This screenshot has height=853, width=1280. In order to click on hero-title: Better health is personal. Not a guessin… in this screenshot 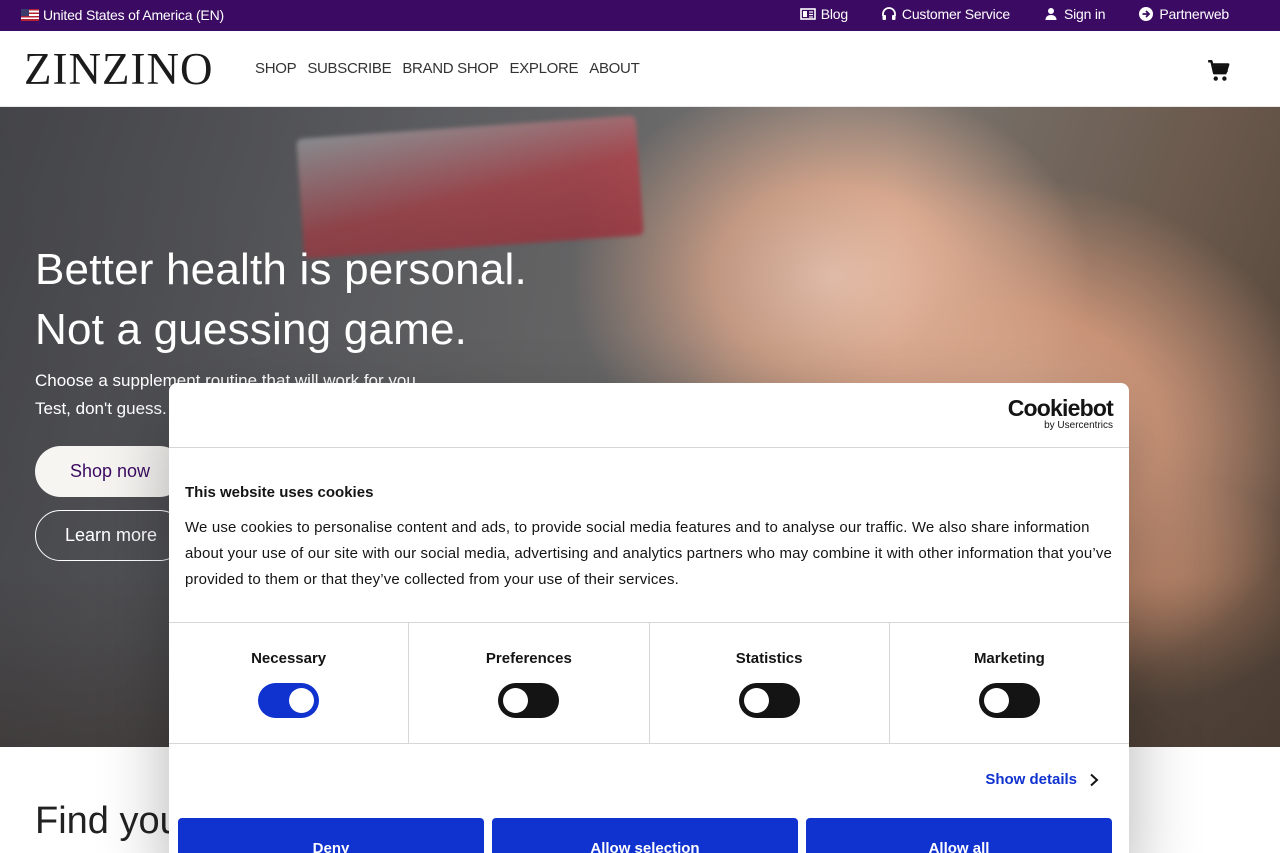, I will do `click(281, 300)`.